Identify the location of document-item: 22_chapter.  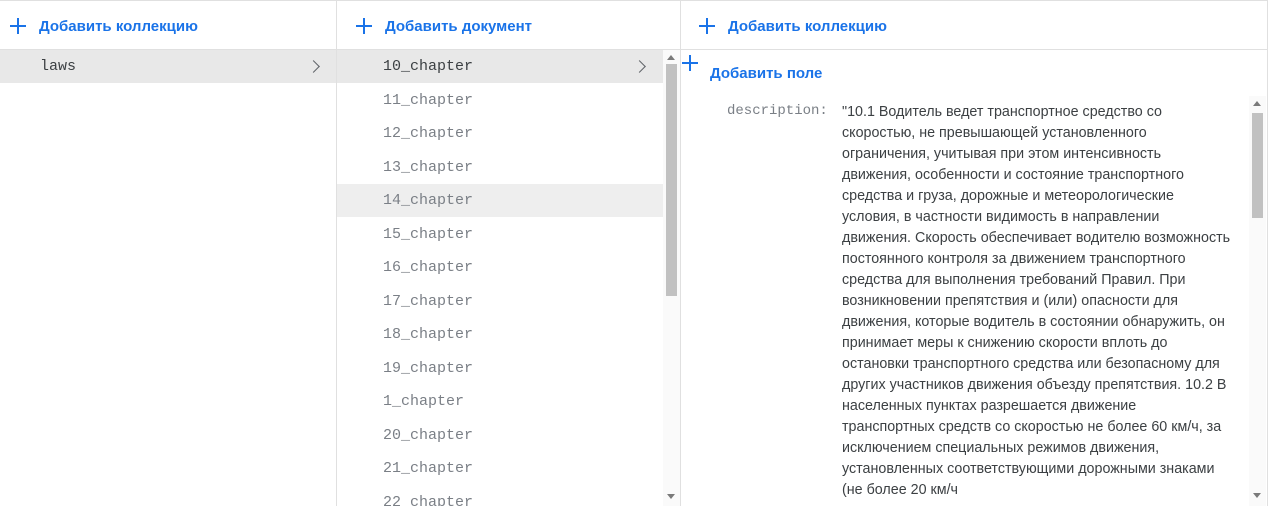
(500, 496).